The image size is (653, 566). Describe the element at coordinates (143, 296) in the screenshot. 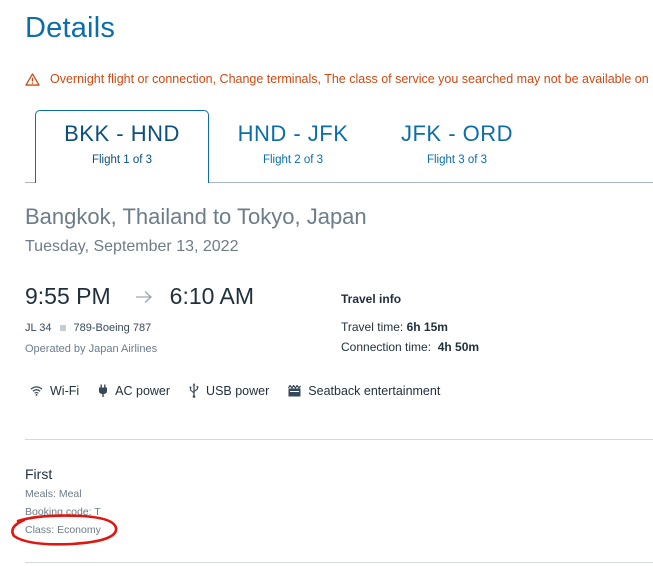

I see `arrow-right-icon` at that location.